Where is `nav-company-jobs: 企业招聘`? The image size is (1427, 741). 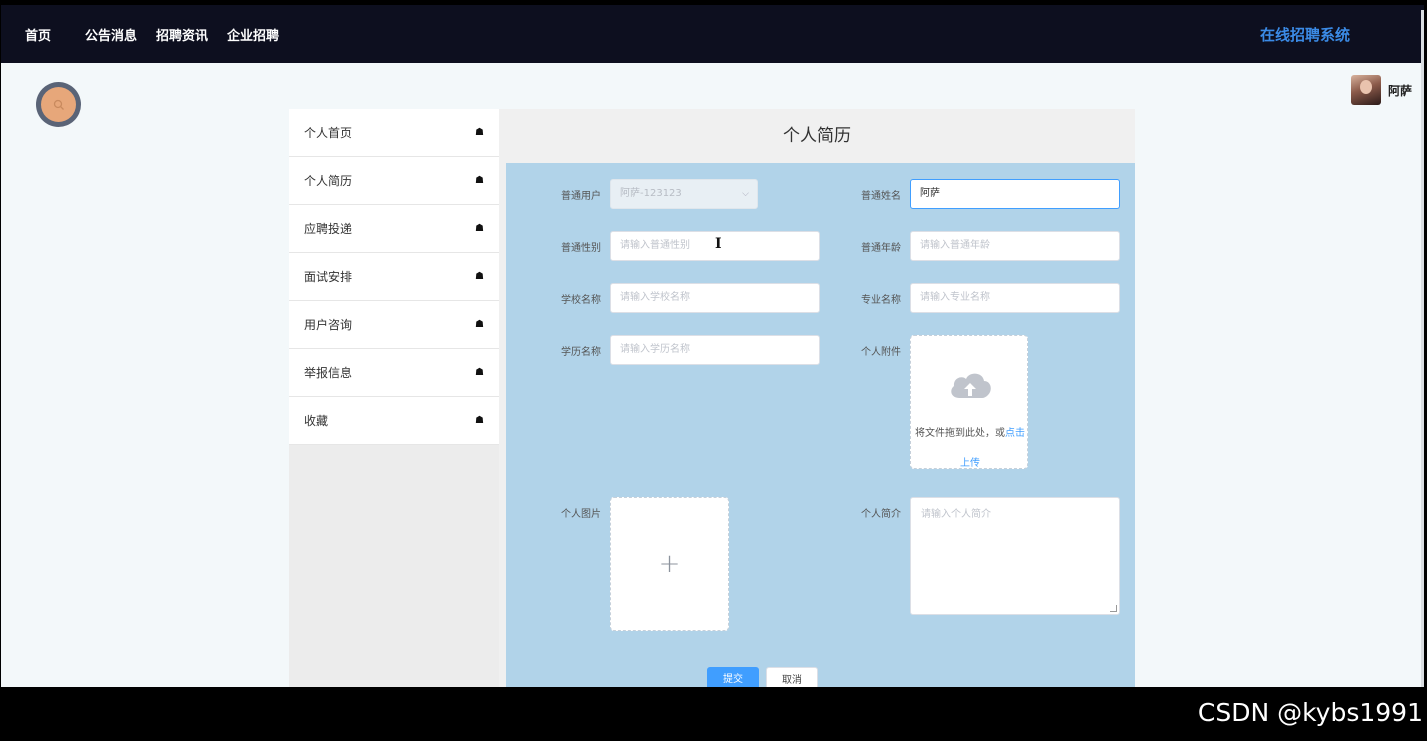 nav-company-jobs: 企业招聘 is located at coordinates (253, 34).